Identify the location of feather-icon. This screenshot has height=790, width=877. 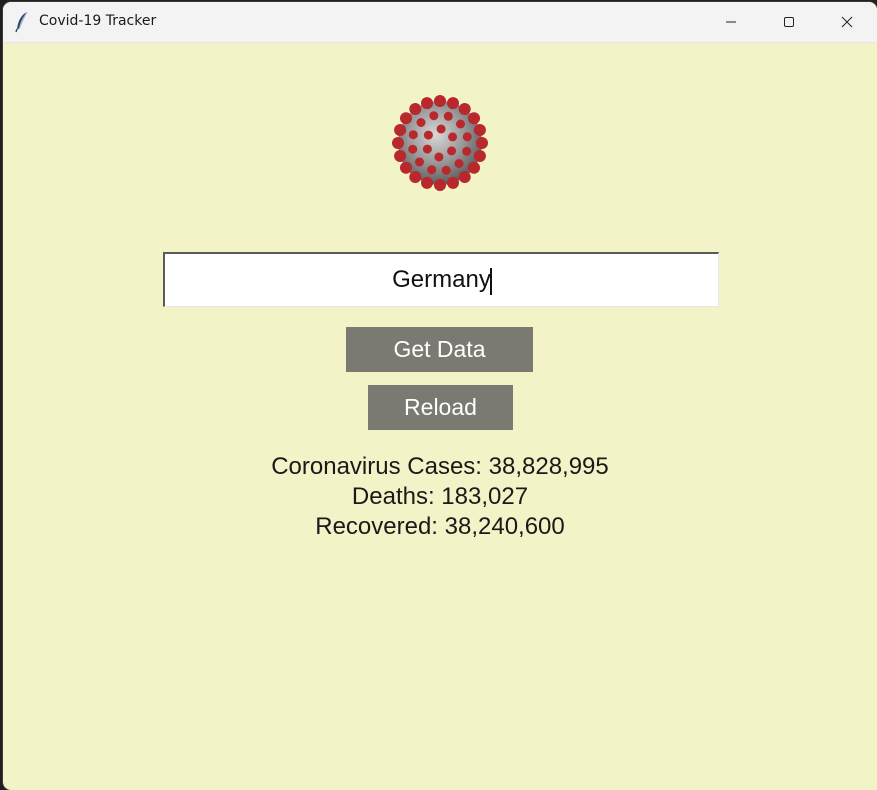
(23, 22).